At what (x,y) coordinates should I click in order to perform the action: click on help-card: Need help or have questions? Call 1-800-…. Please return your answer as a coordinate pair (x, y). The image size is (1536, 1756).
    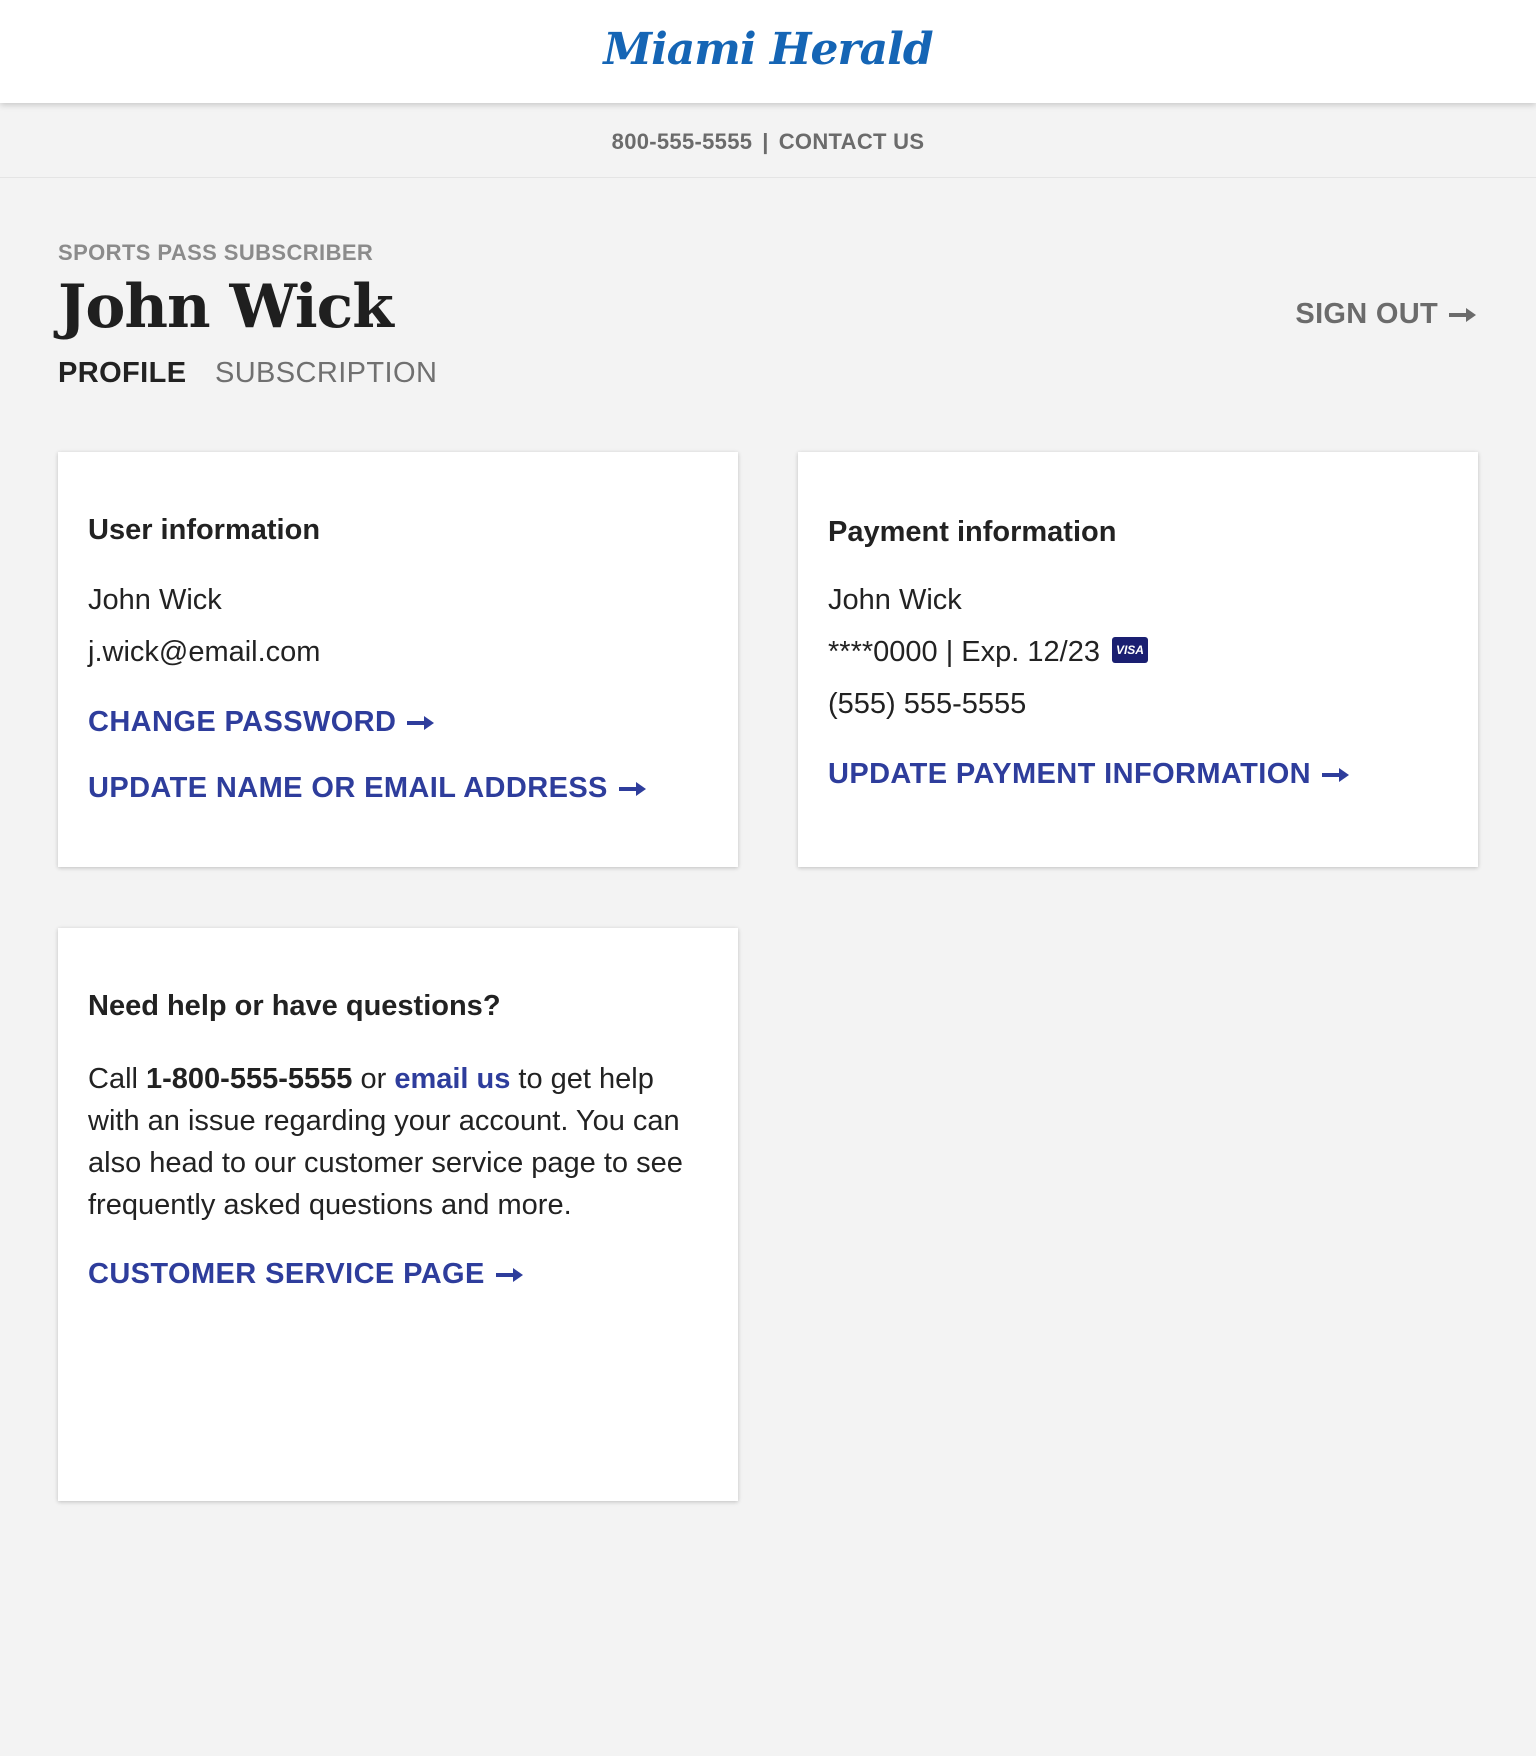
    Looking at the image, I should click on (398, 1214).